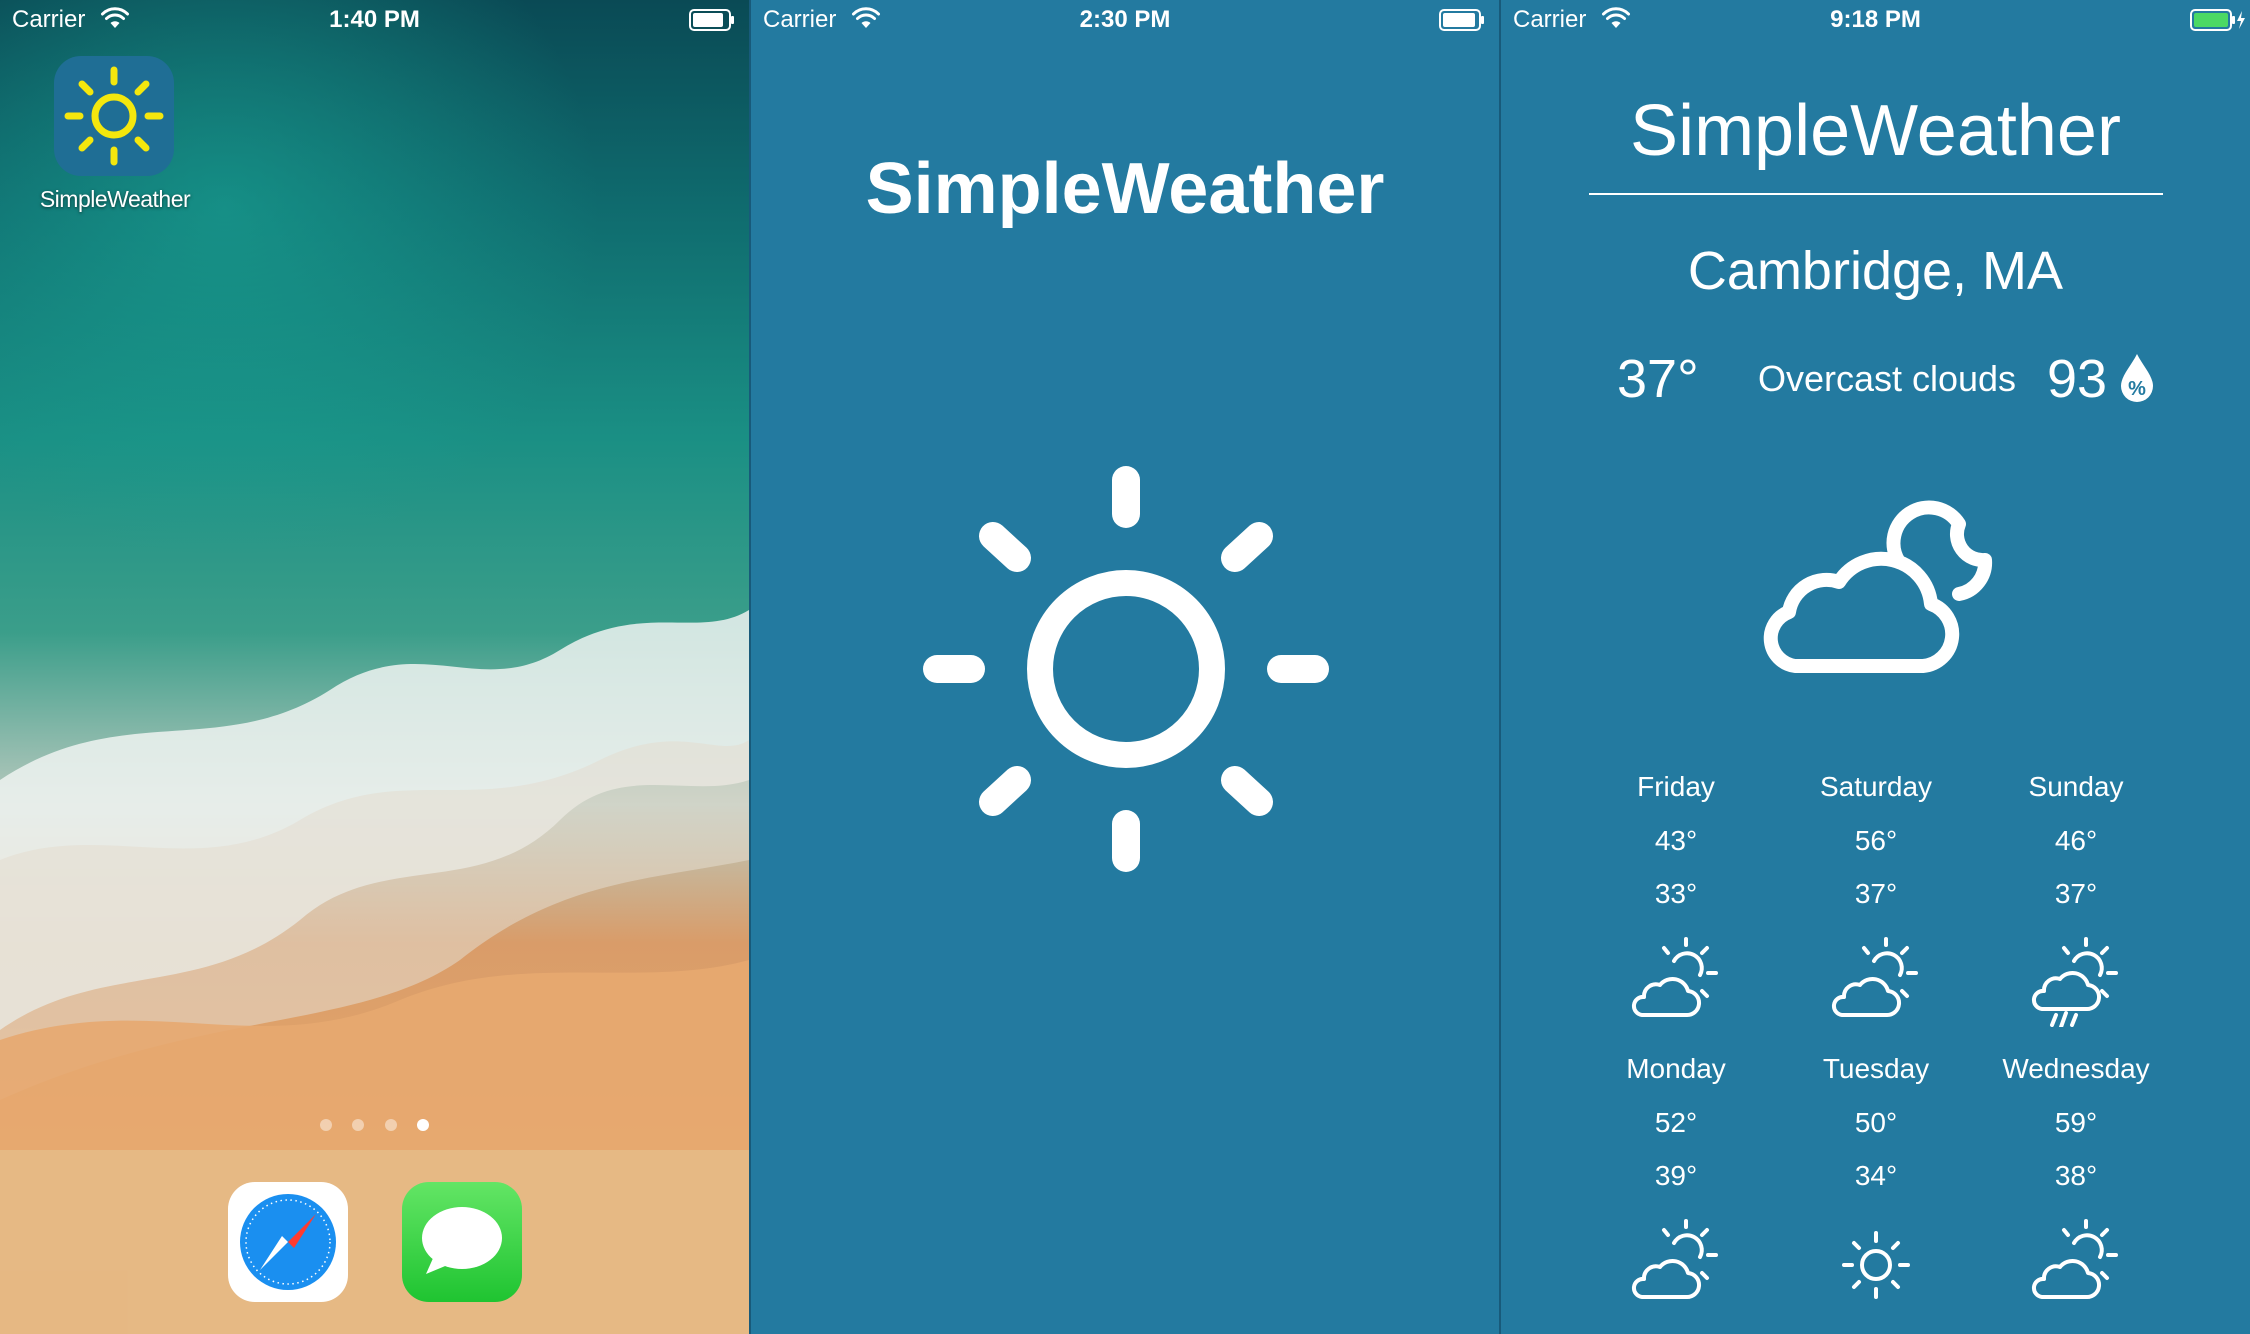 The width and height of the screenshot is (2250, 1334). What do you see at coordinates (1887, 378) in the screenshot?
I see `current-description: Overcast clouds` at bounding box center [1887, 378].